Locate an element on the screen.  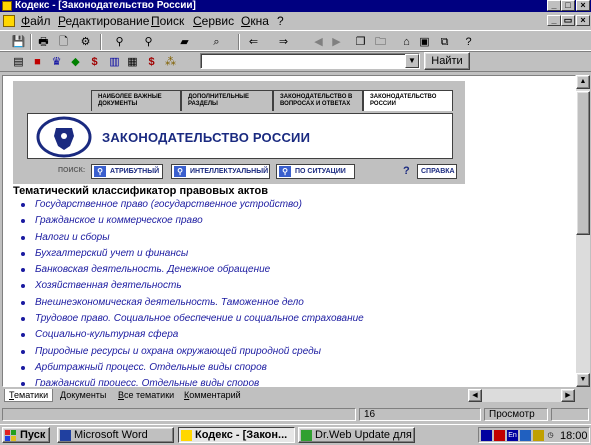
module-icon-3: ♛ is located at coordinates (56, 62).